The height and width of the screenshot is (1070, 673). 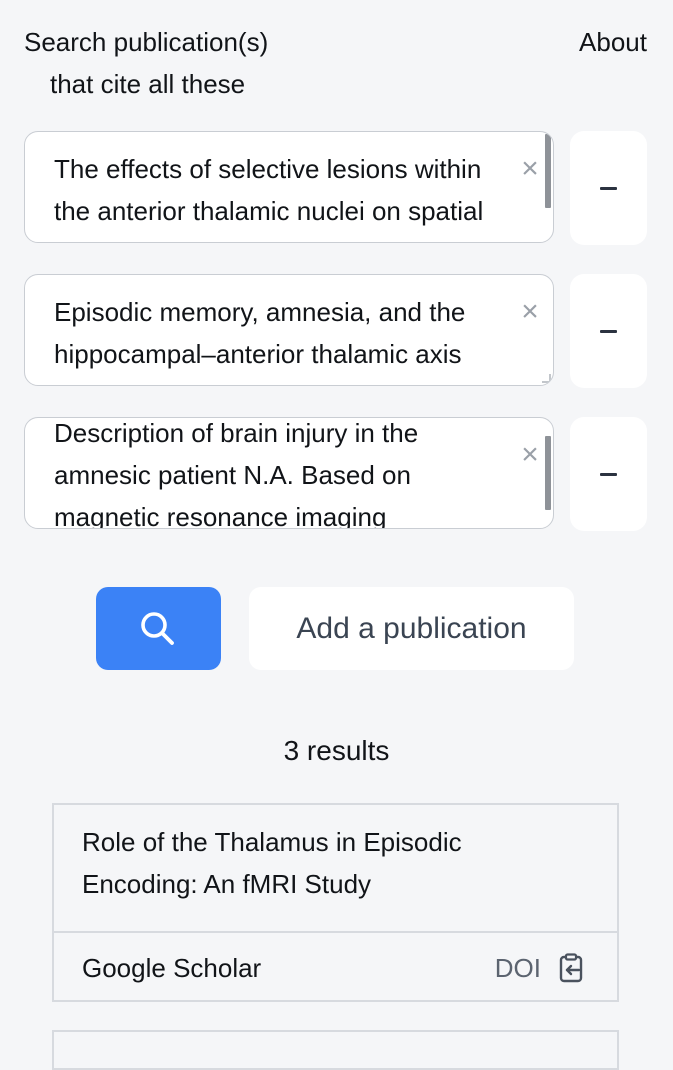 I want to click on about-link: About, so click(x=613, y=42).